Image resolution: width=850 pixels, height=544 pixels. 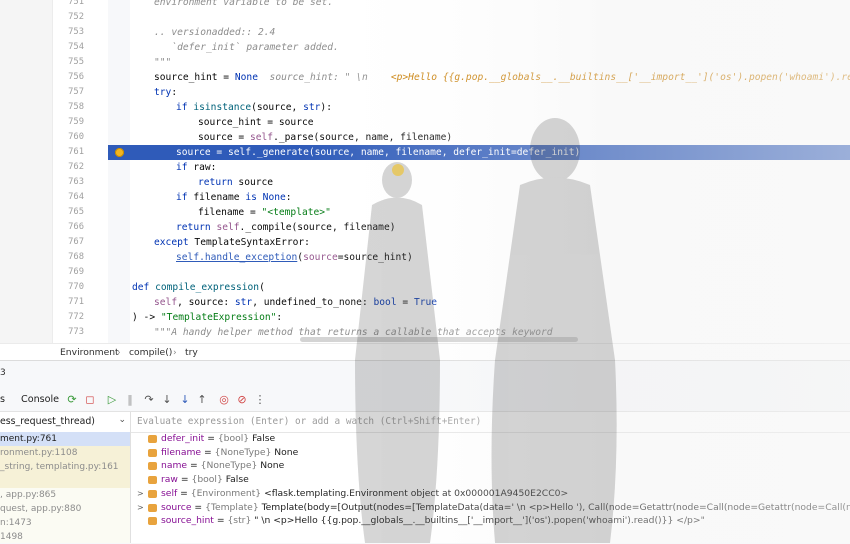 What do you see at coordinates (119, 171) in the screenshot?
I see `breakpoint-column` at bounding box center [119, 171].